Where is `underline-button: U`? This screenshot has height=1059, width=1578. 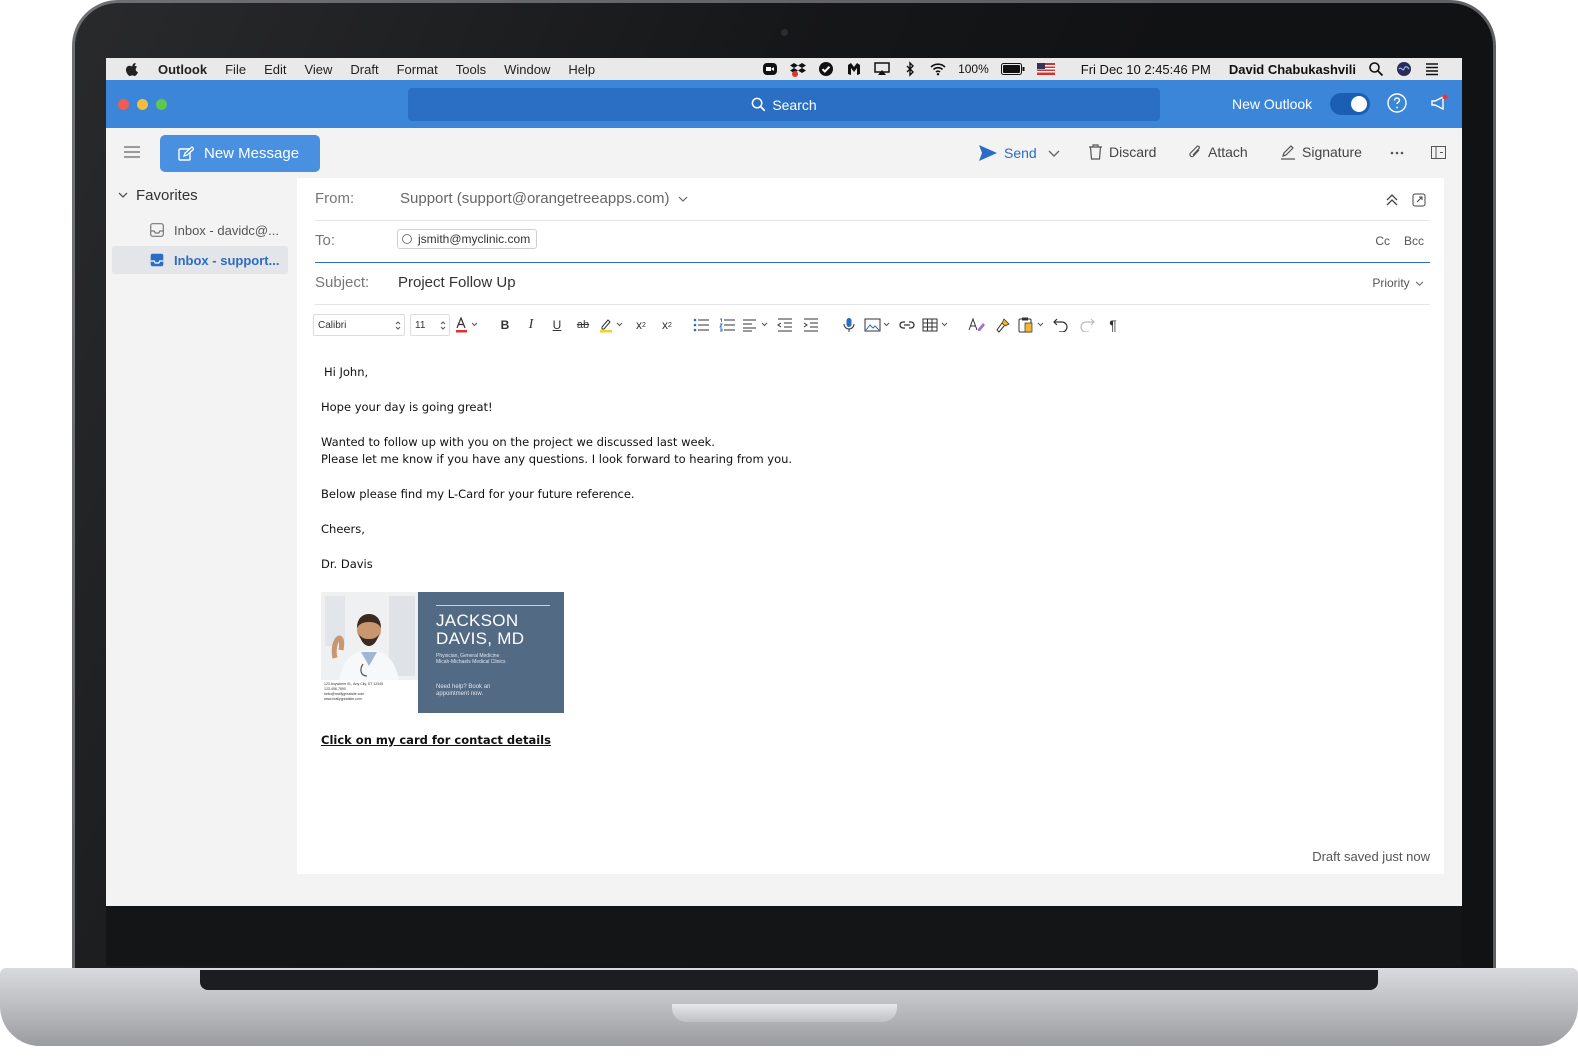
underline-button: U is located at coordinates (557, 325).